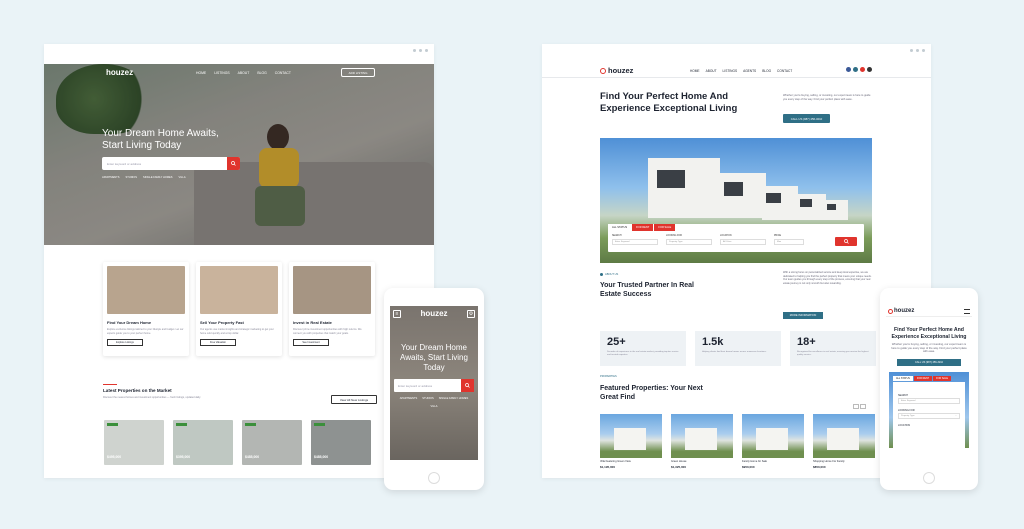 The image size is (1024, 529). I want to click on arrow-right-icon, so click(863, 406).